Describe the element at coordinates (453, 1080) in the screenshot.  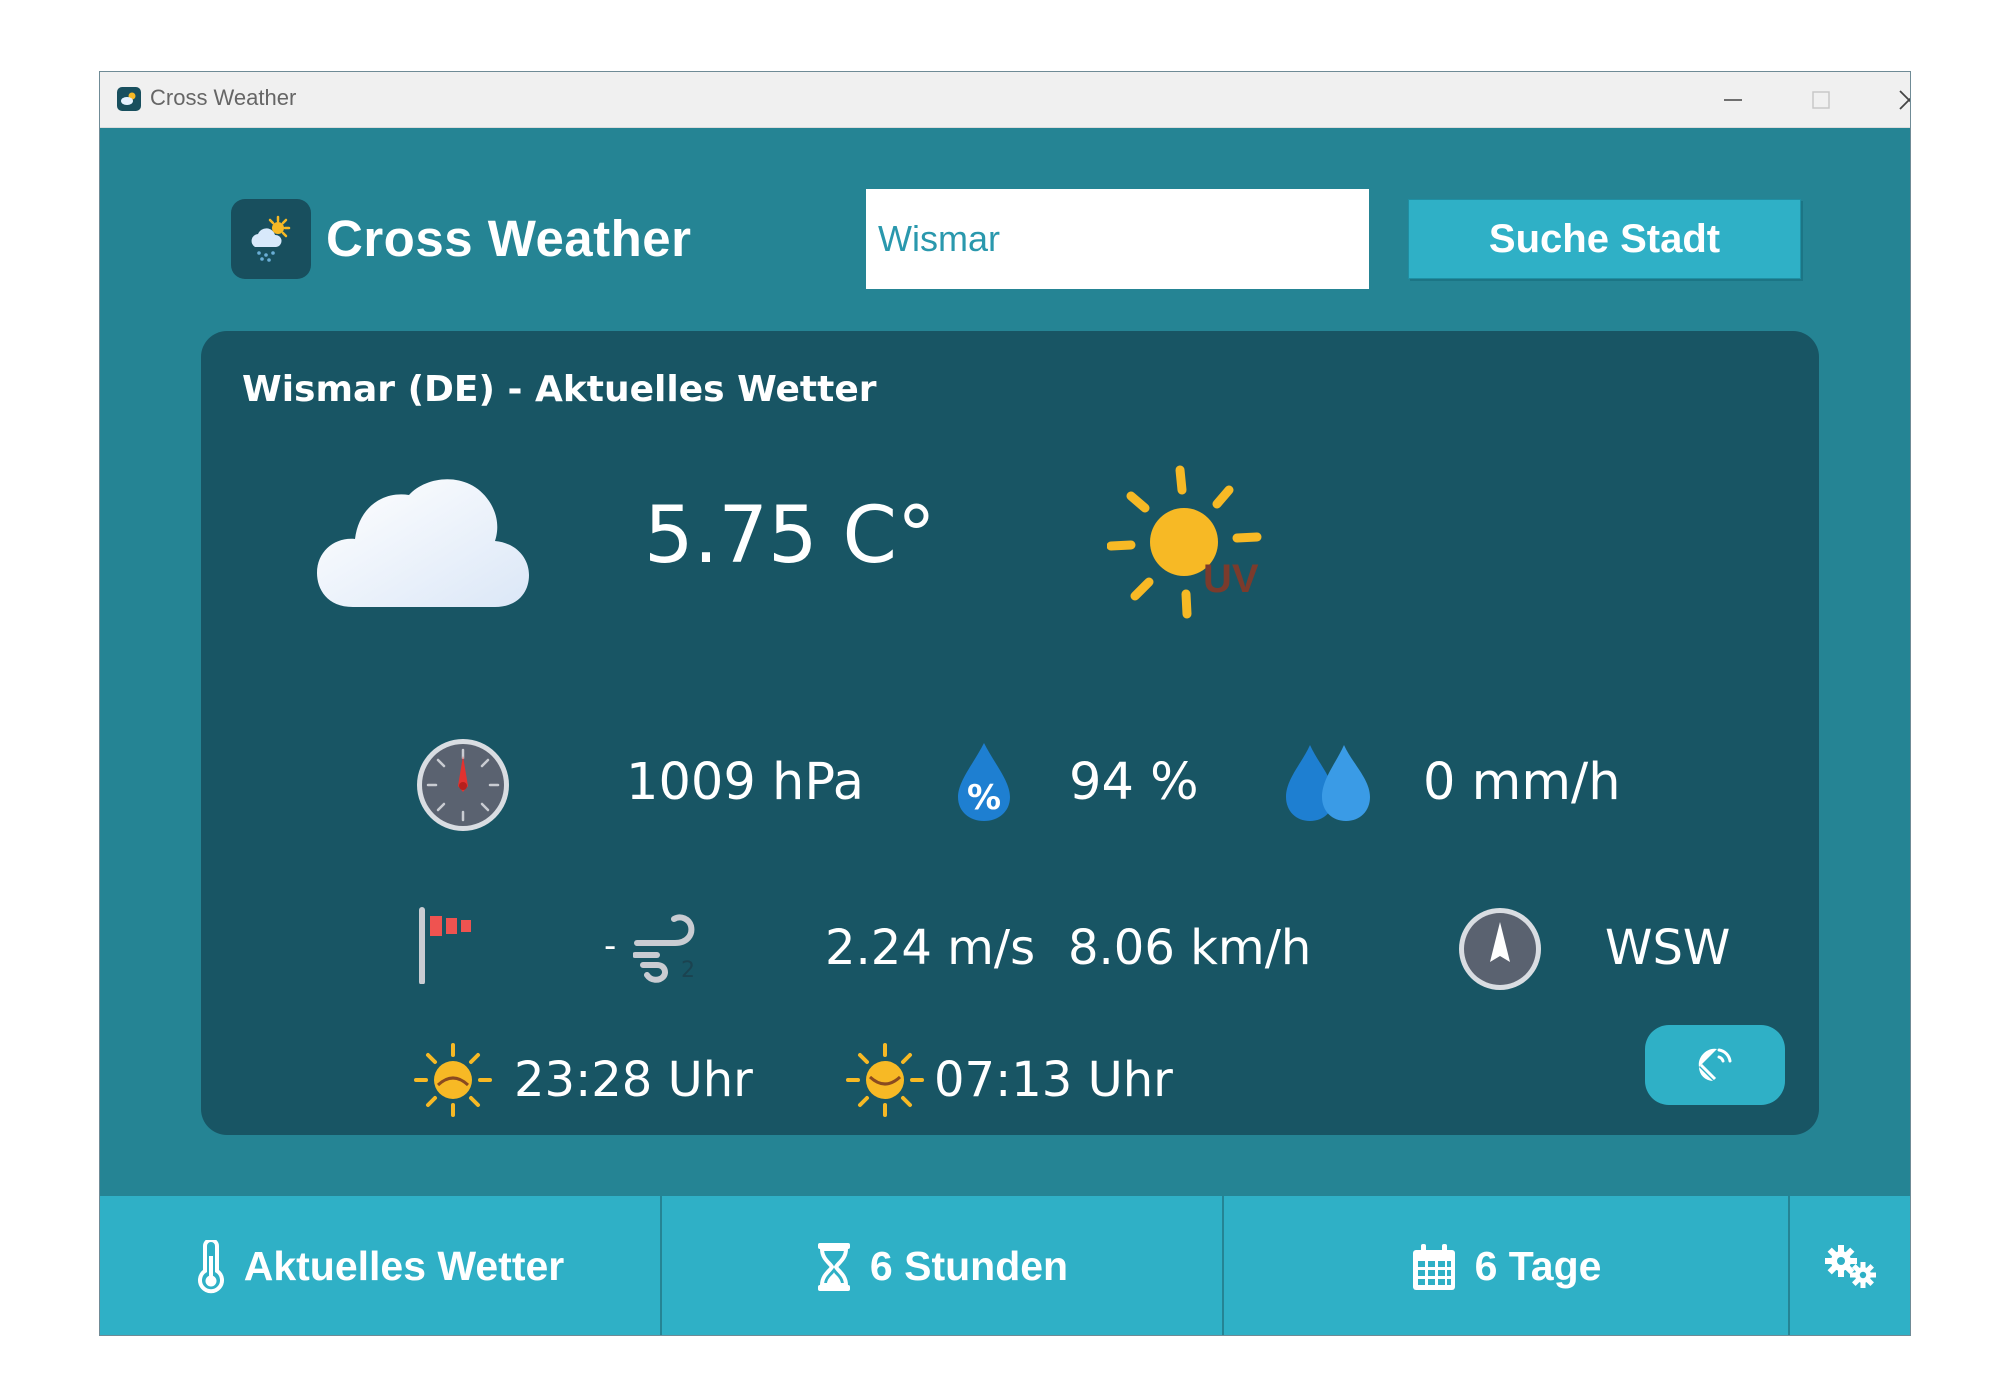
I see `sunrise-icon` at that location.